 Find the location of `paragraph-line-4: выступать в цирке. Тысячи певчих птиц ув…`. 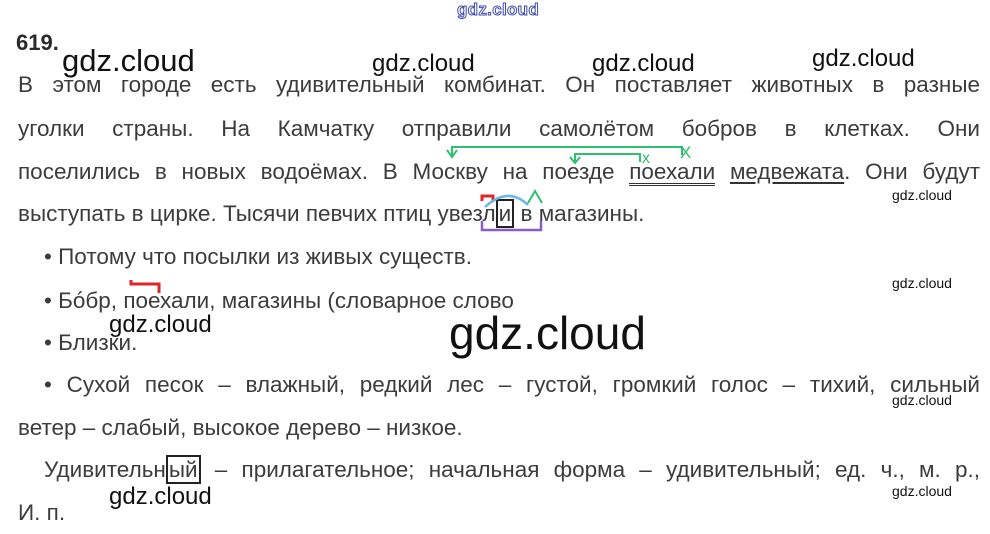

paragraph-line-4: выступать в цирке. Тысячи певчих птиц ув… is located at coordinates (331, 214).